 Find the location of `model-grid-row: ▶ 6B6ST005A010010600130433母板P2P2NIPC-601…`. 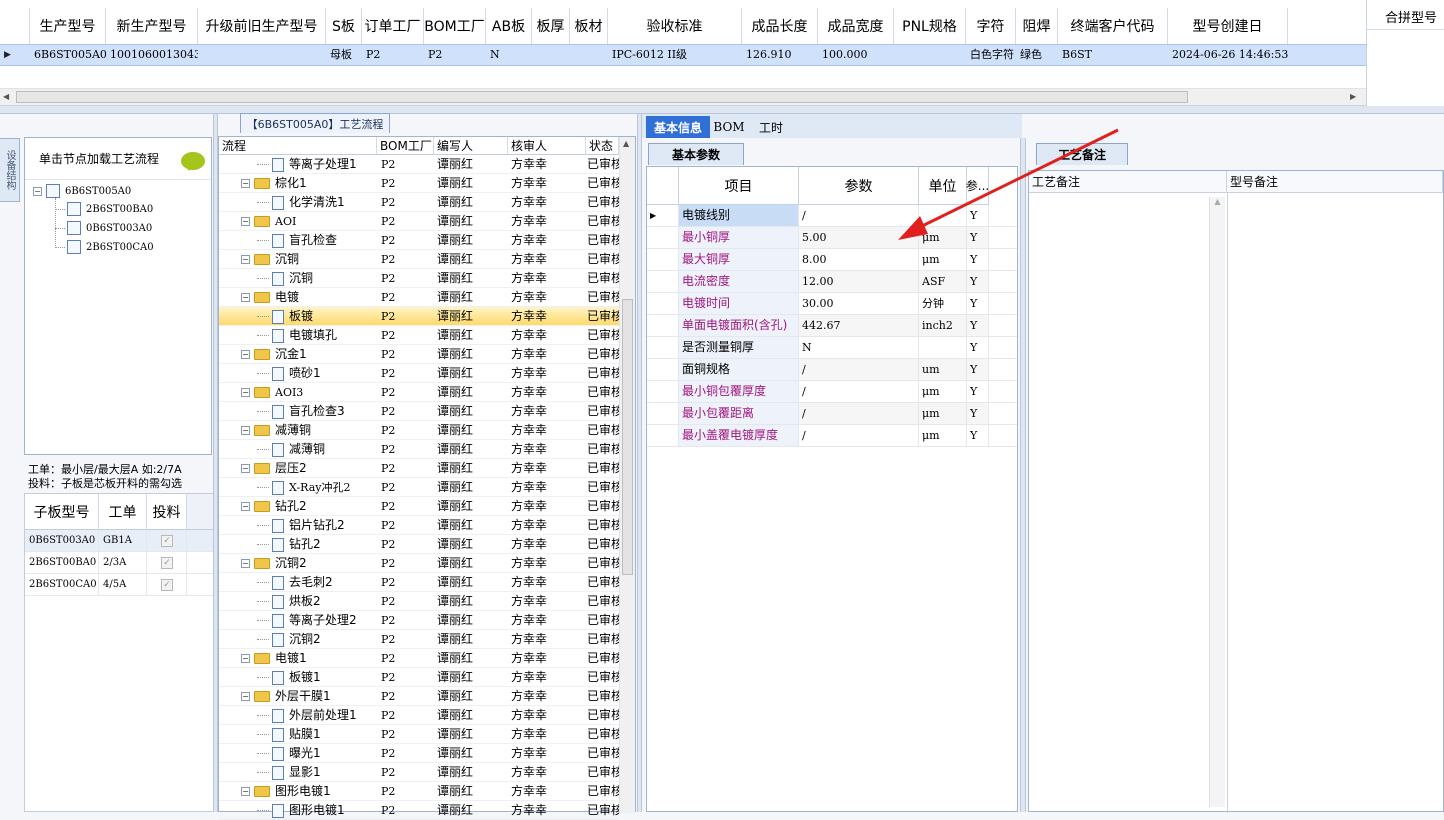

model-grid-row: ▶ 6B6ST005A010010600130433母板P2P2NIPC-601… is located at coordinates (683, 55).